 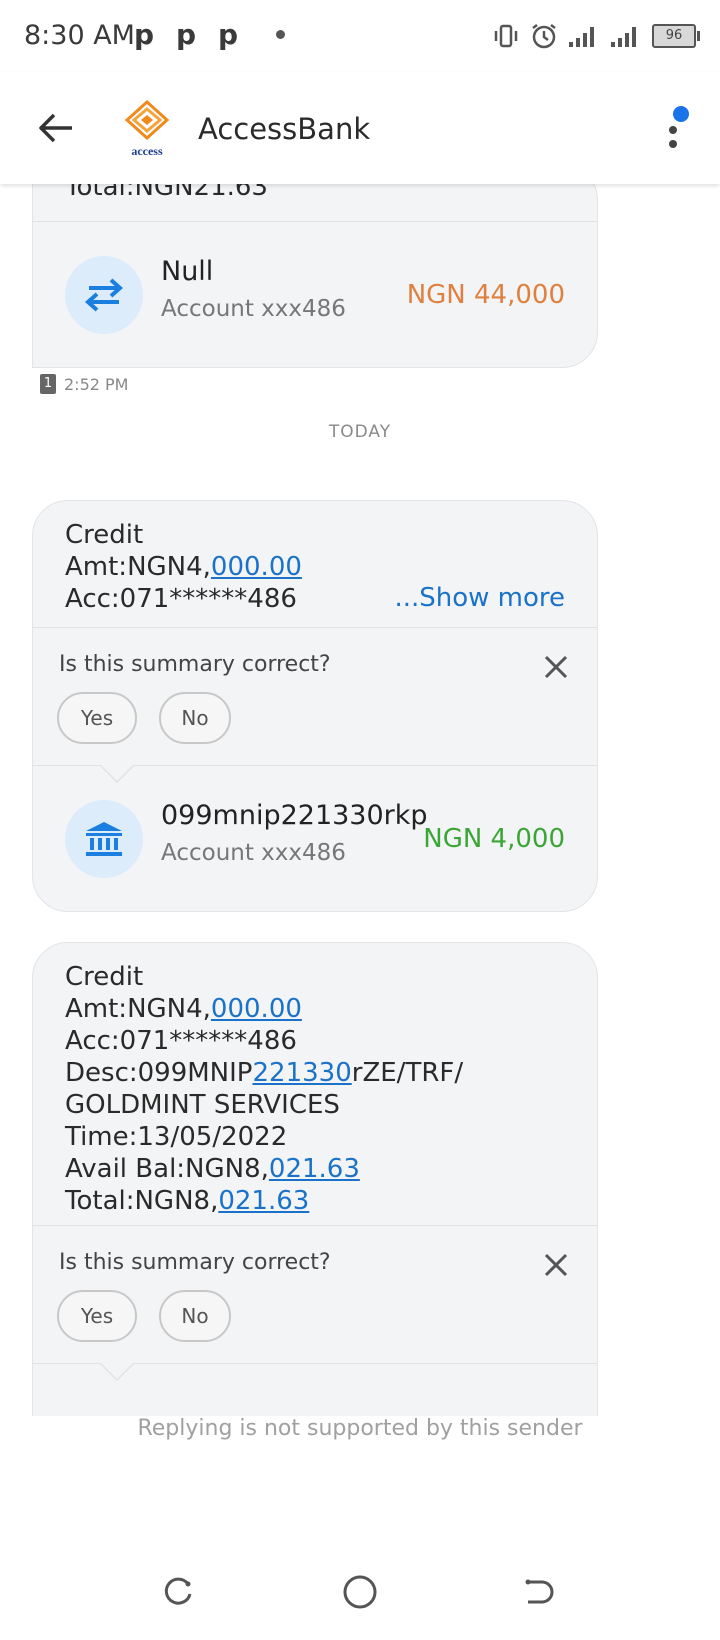 What do you see at coordinates (284, 129) in the screenshot?
I see `conversation-title: AccessBank` at bounding box center [284, 129].